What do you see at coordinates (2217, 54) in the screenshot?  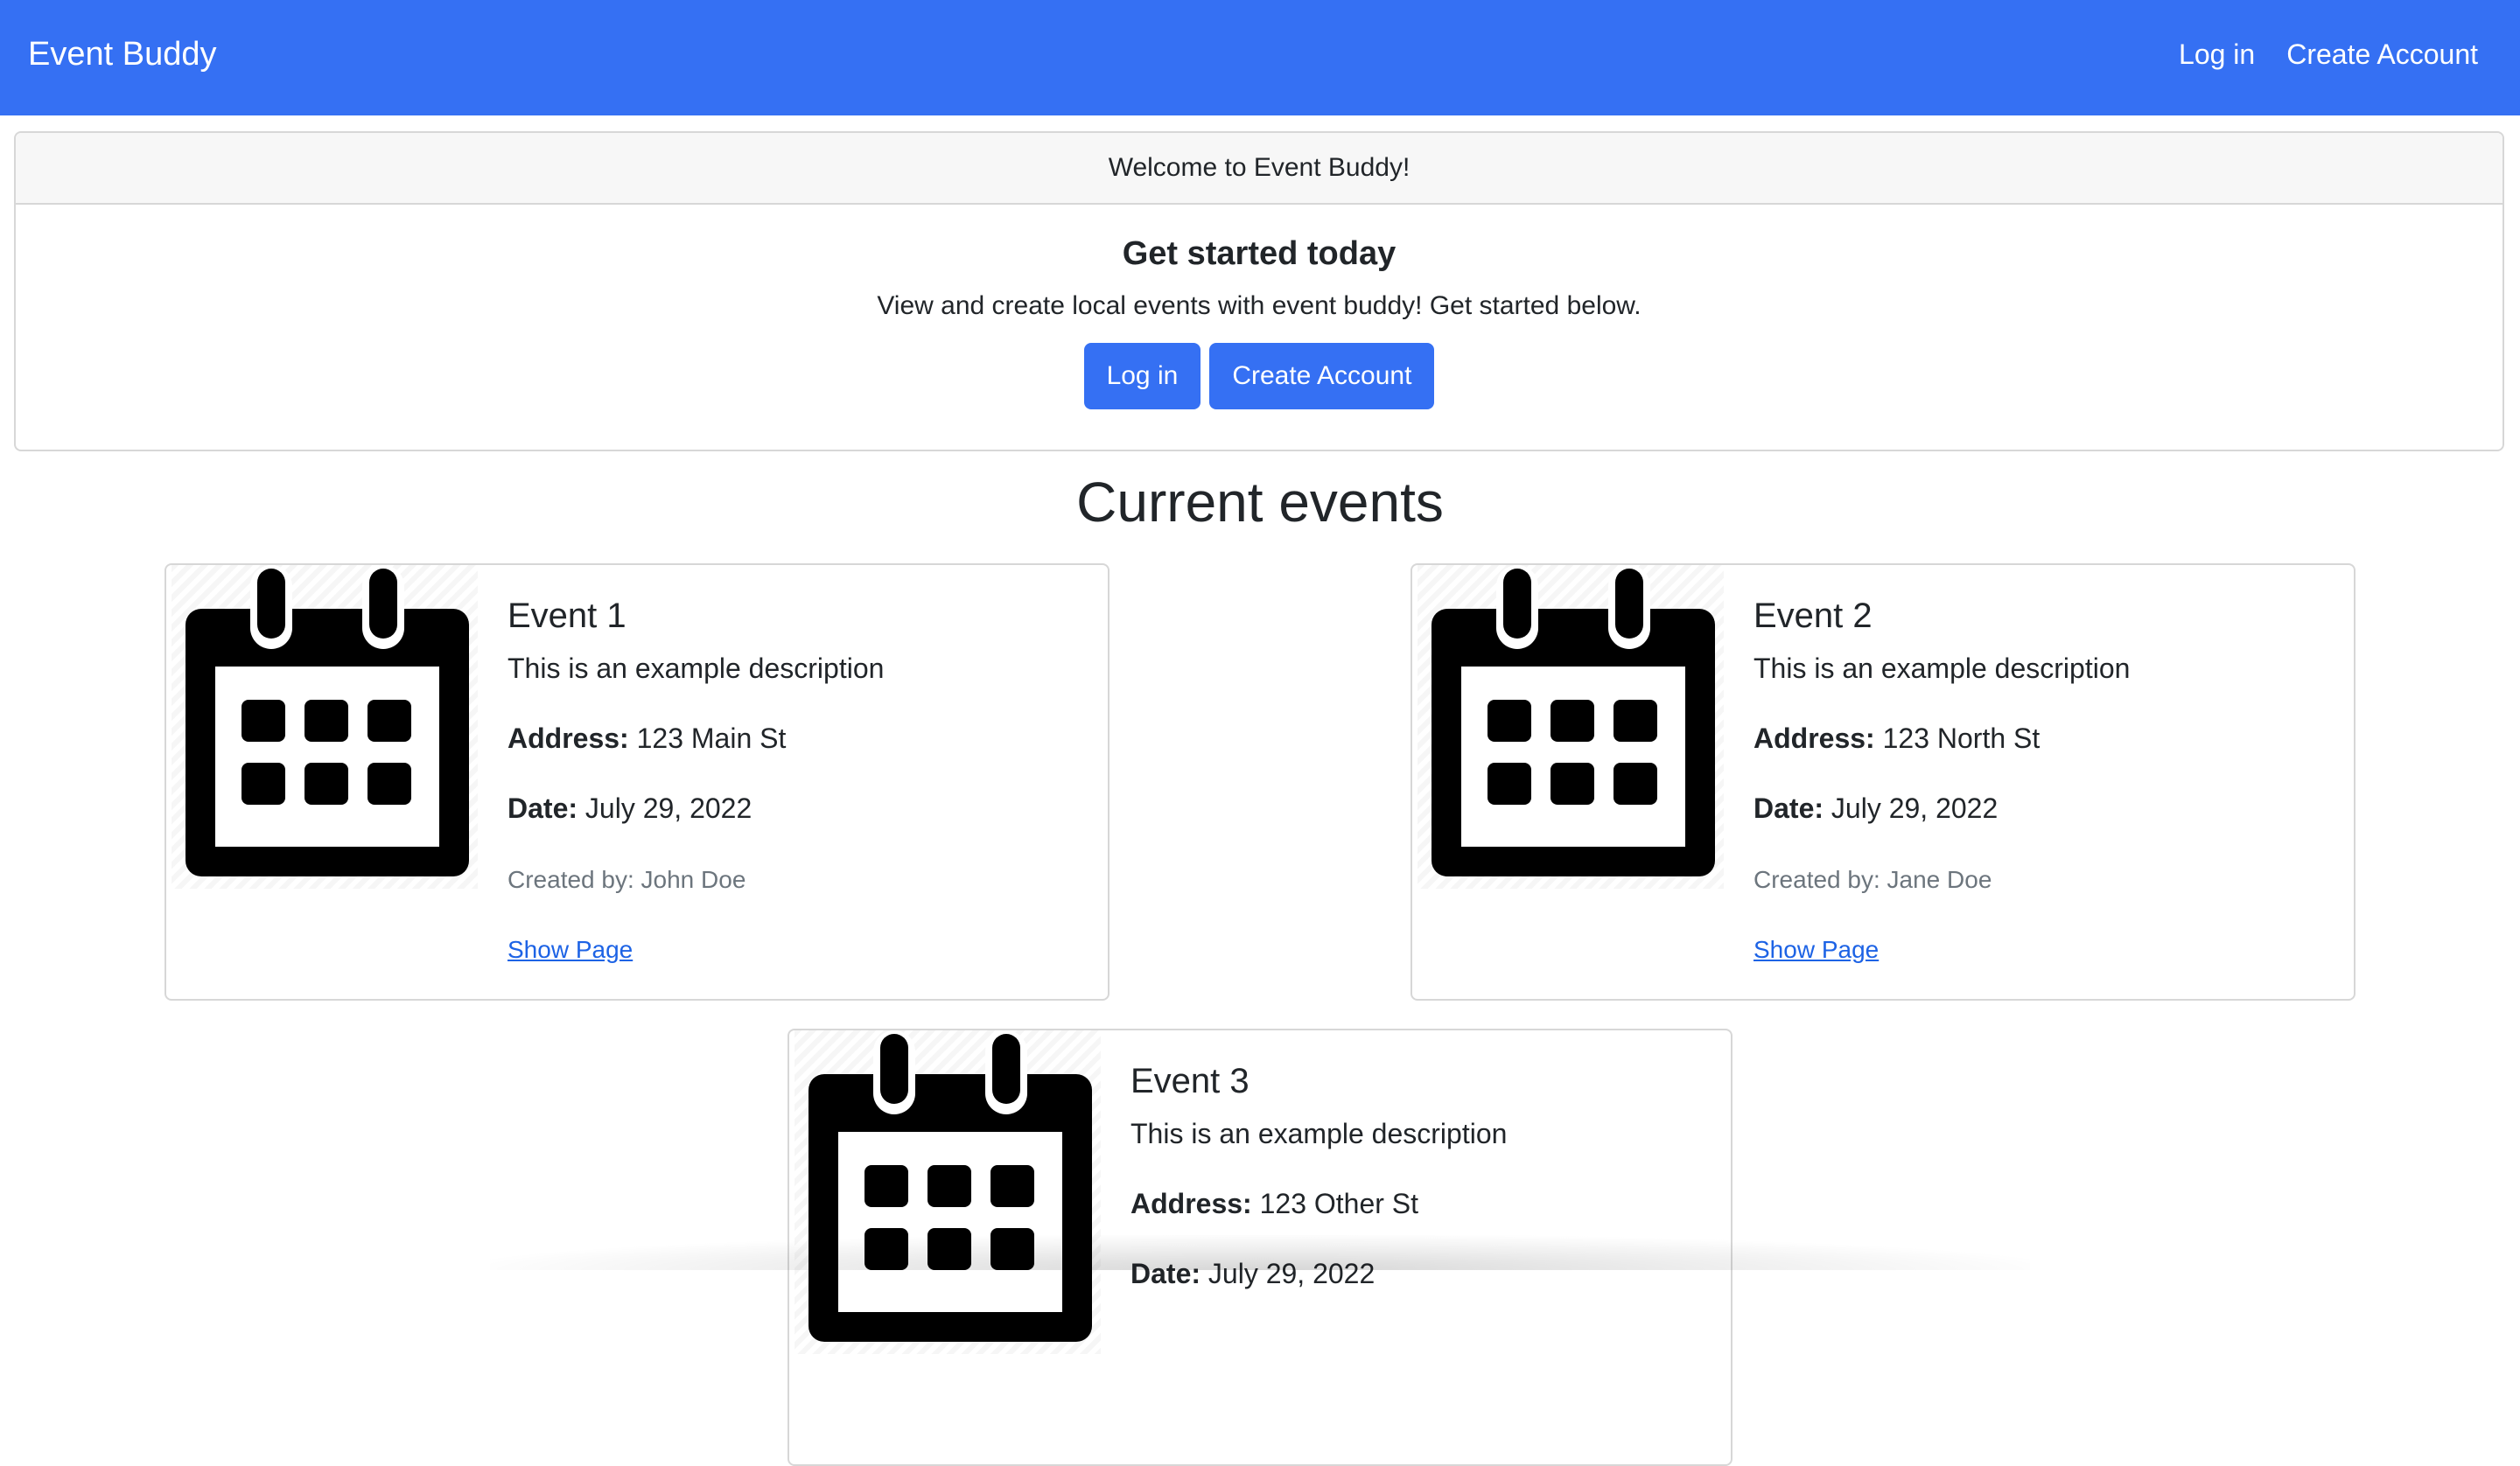 I see `nav-link-login: Log in` at bounding box center [2217, 54].